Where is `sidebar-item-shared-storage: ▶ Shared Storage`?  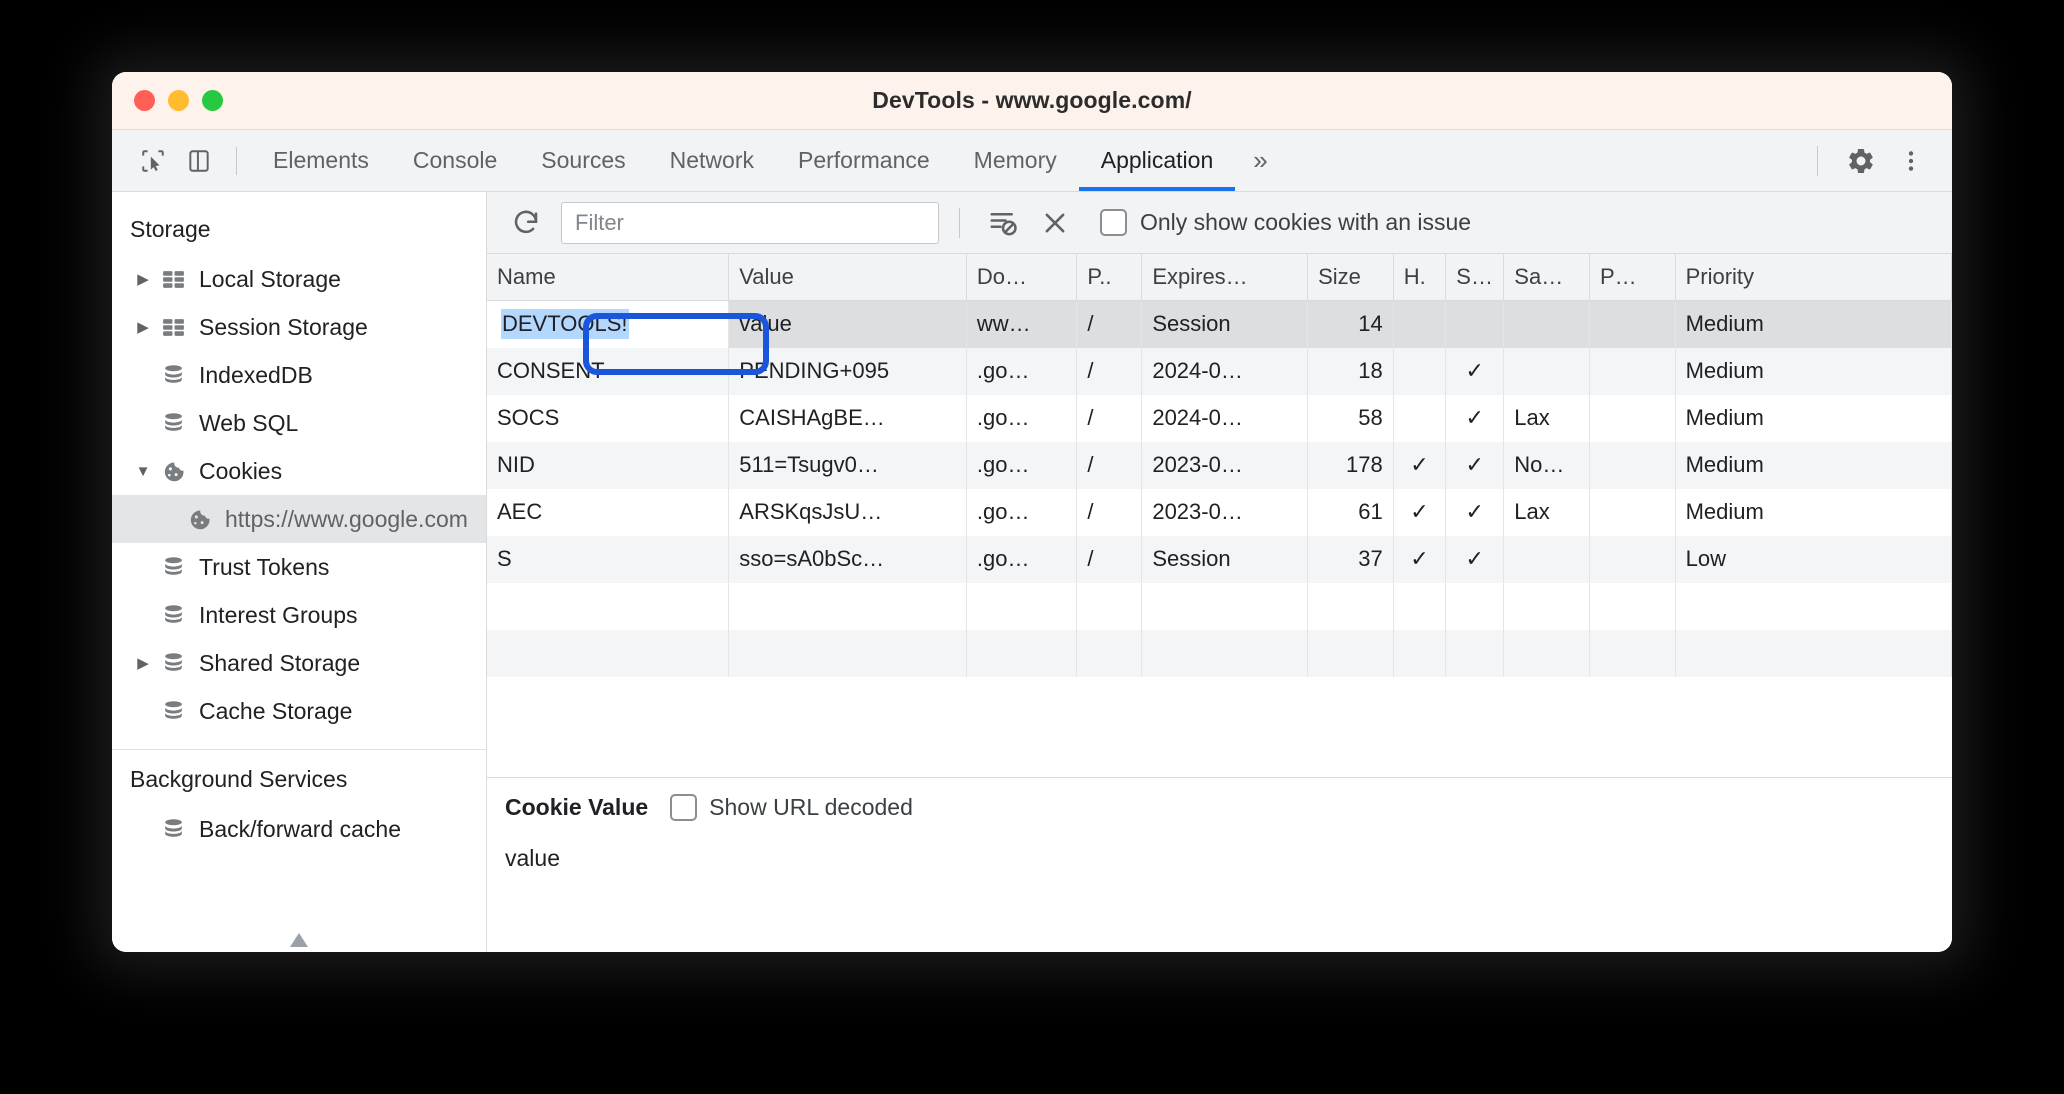
sidebar-item-shared-storage: ▶ Shared Storage is located at coordinates (299, 663).